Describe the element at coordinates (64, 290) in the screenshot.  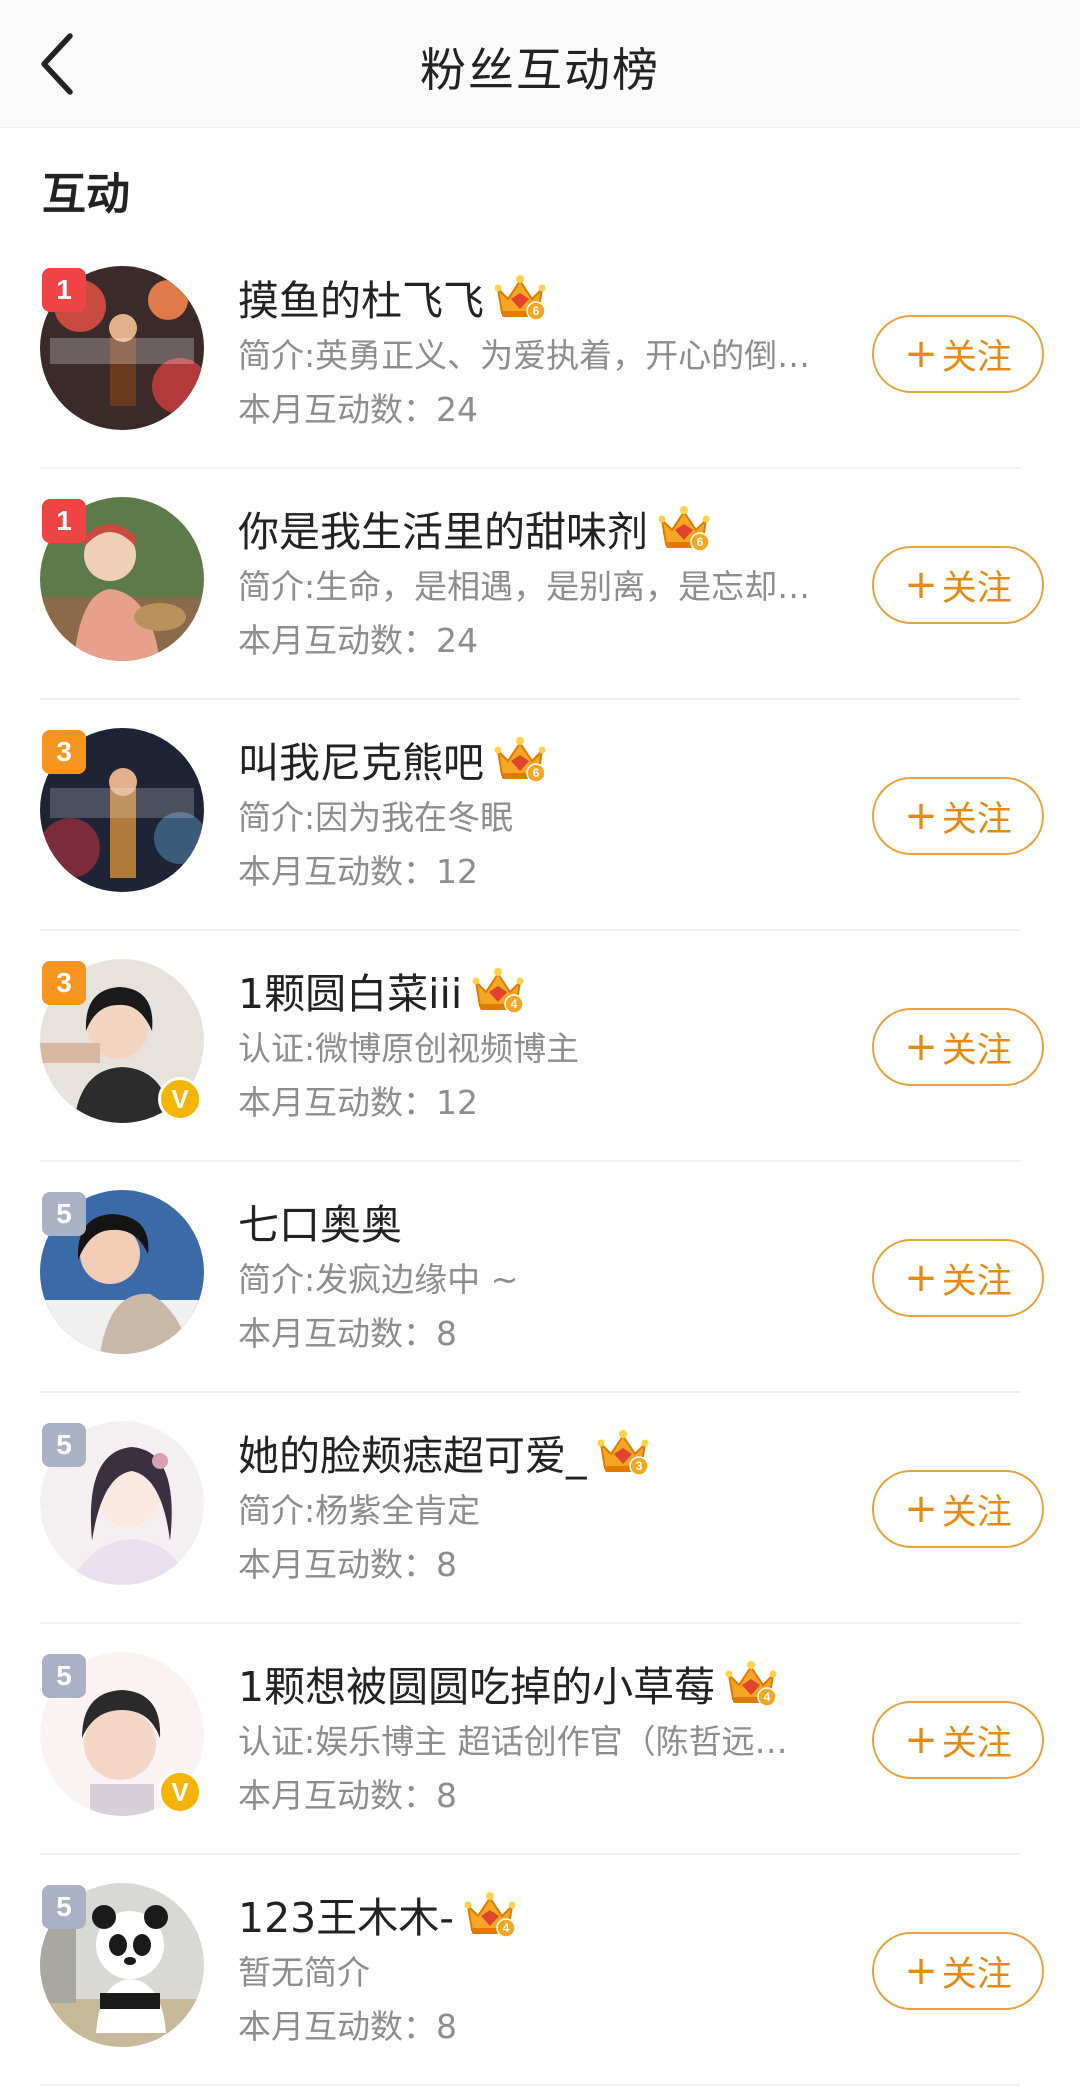
I see `rank-badge: 1` at that location.